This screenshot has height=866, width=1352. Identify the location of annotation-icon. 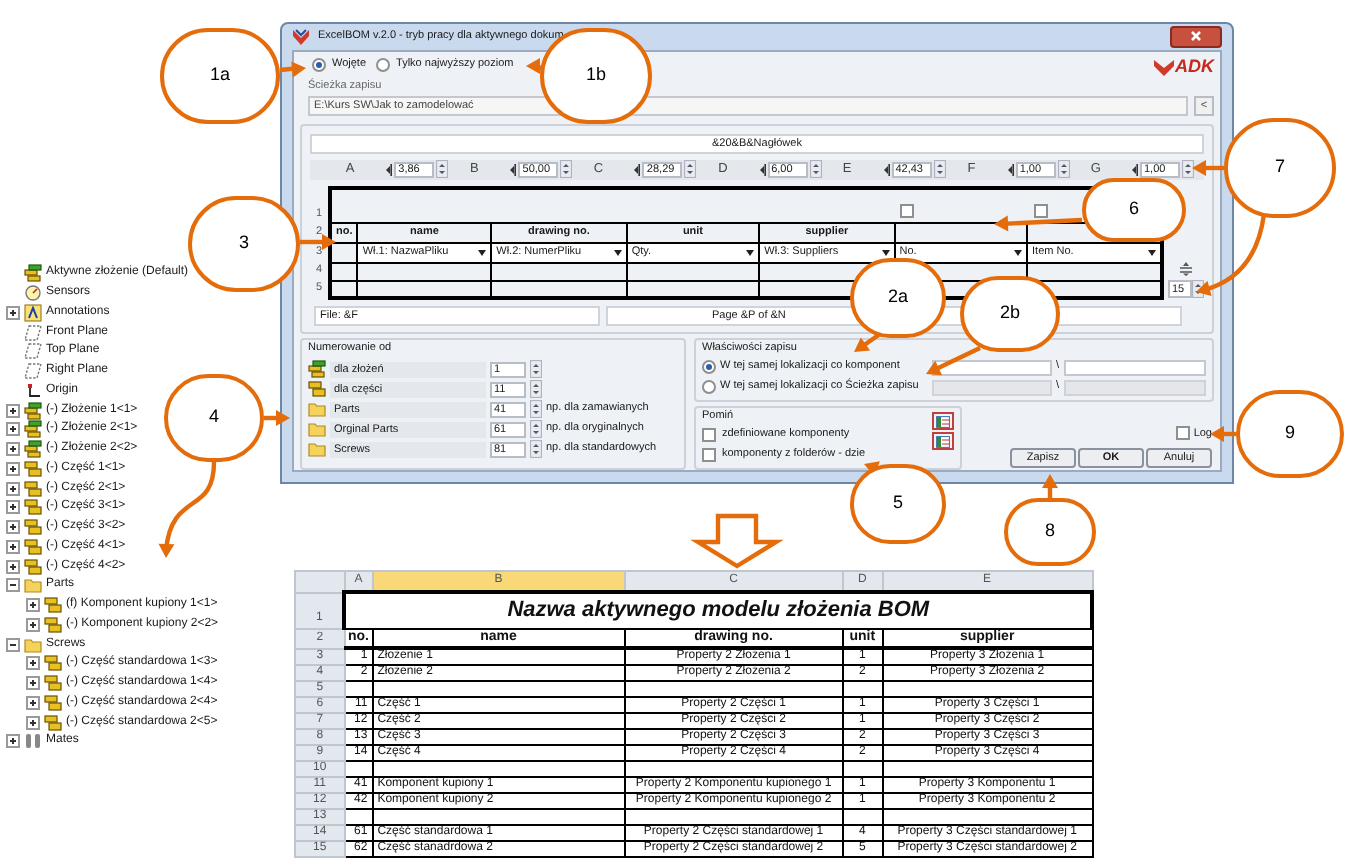
(33, 312).